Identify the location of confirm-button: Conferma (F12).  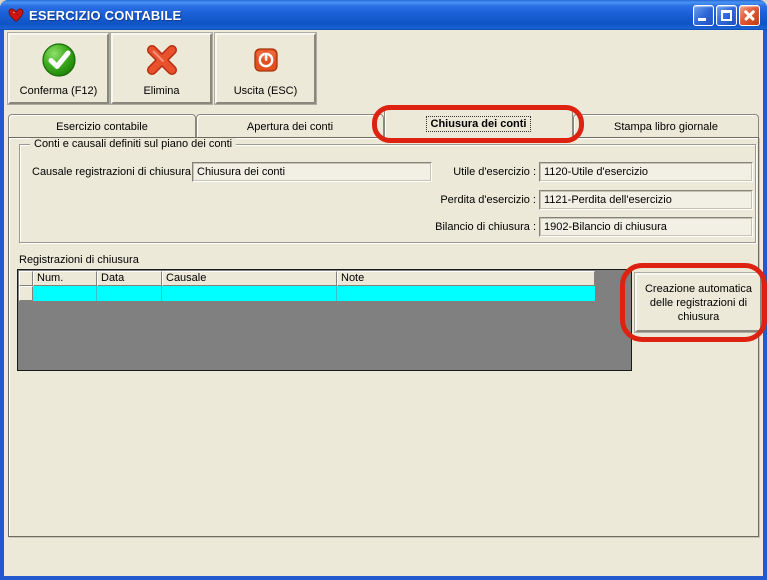
(58, 68).